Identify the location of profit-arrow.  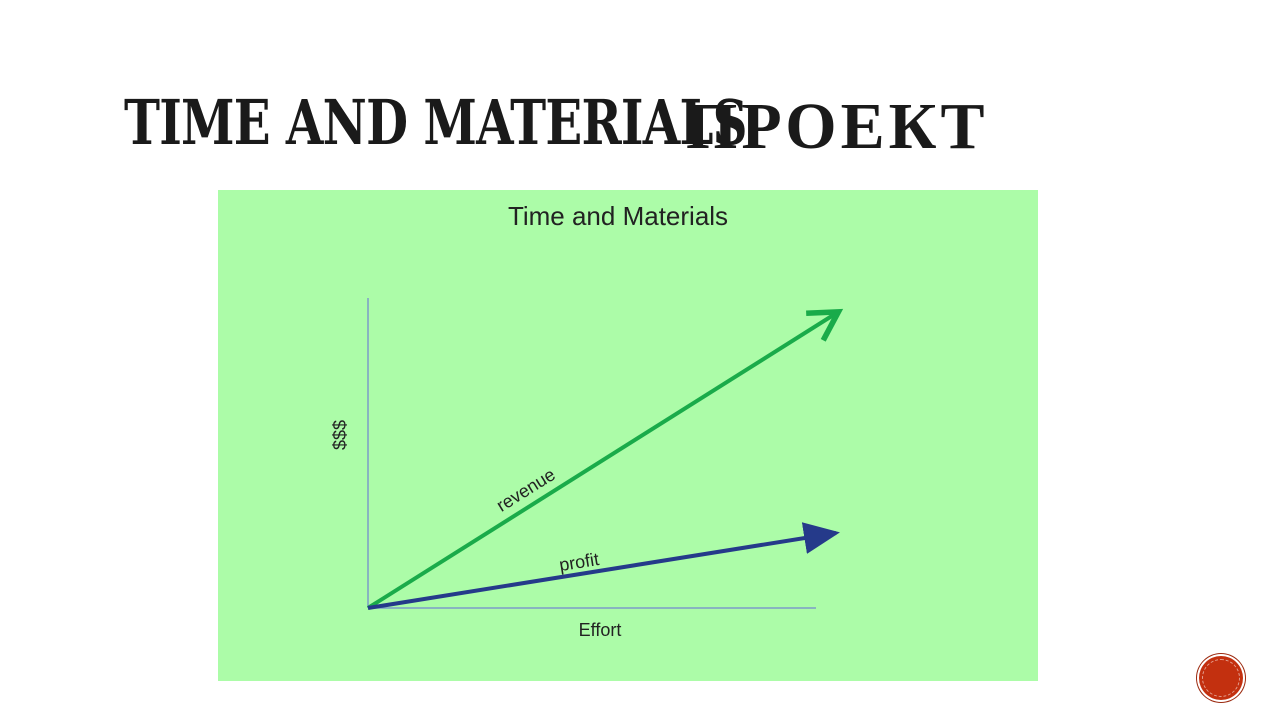
(603, 566).